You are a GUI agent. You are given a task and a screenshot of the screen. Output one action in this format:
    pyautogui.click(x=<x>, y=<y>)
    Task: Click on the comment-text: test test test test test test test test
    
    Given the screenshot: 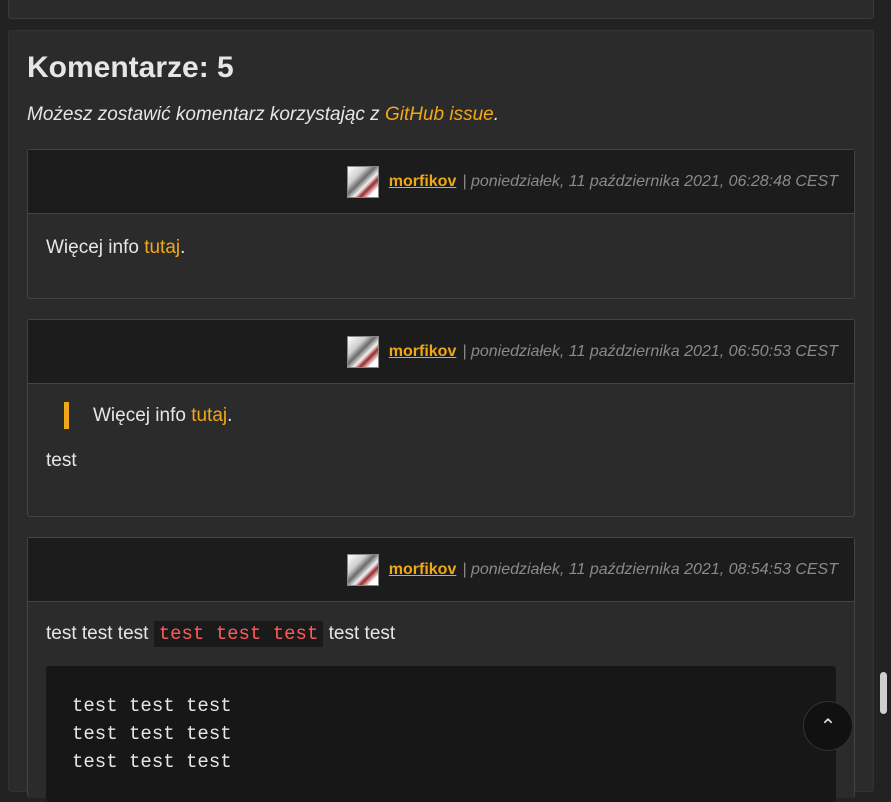 What is the action you would take?
    pyautogui.click(x=441, y=634)
    